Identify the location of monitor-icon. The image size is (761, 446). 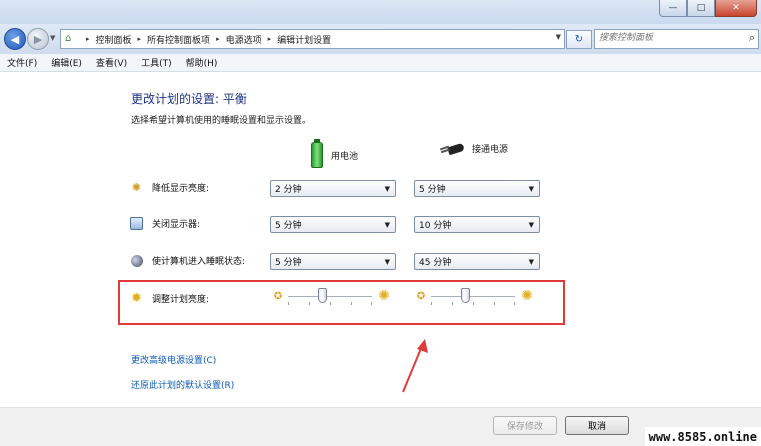
(136, 223).